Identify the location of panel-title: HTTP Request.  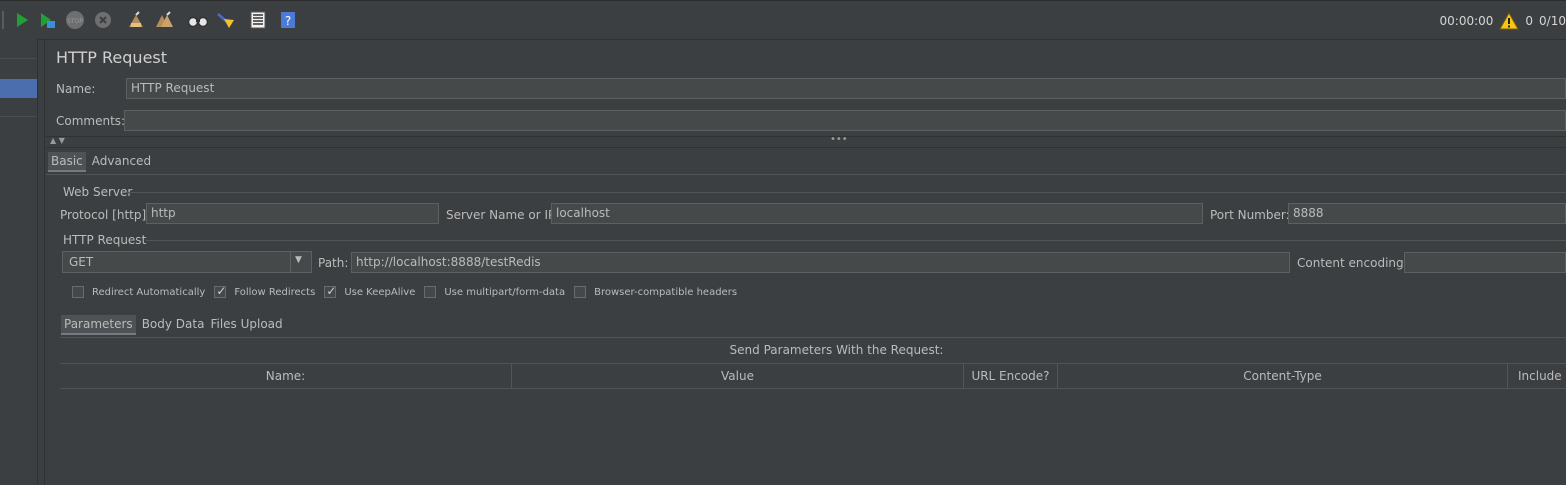
(112, 57).